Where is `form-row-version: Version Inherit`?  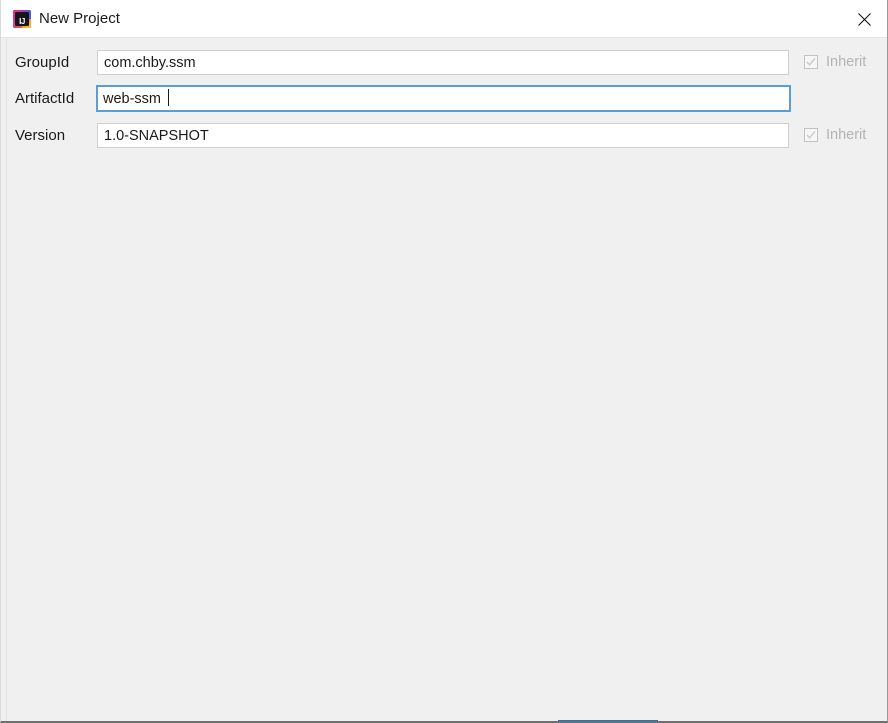 form-row-version: Version Inherit is located at coordinates (444, 136).